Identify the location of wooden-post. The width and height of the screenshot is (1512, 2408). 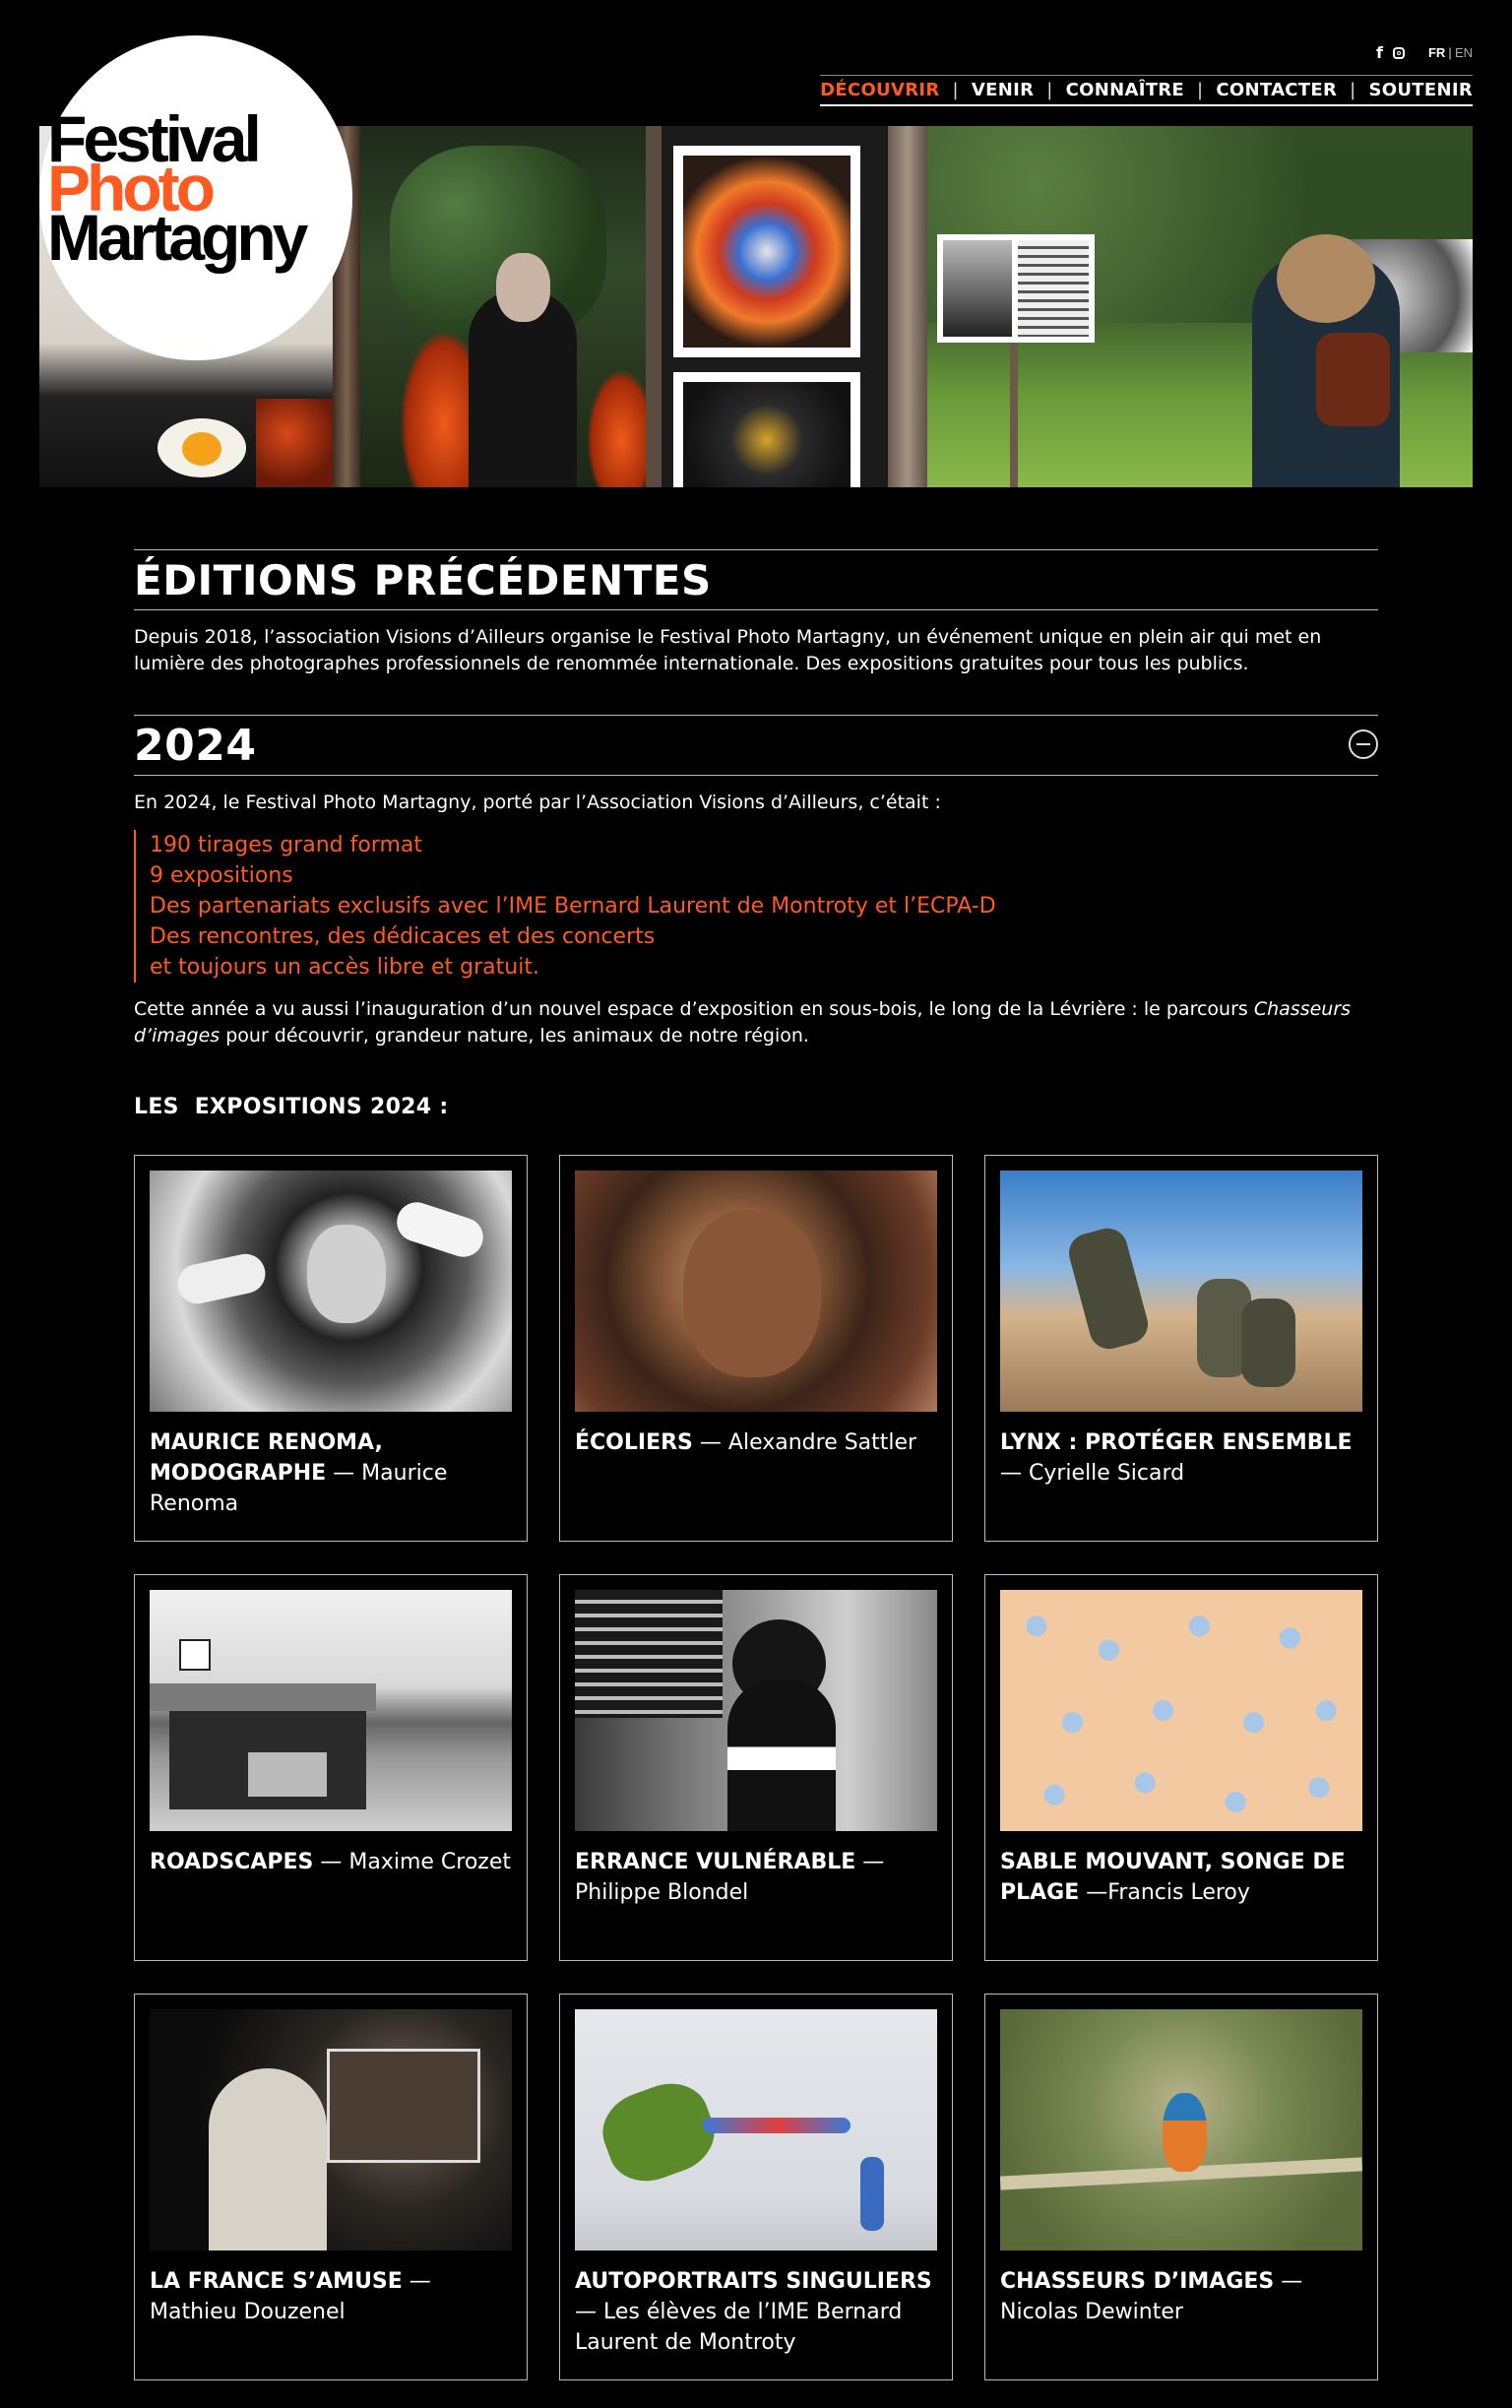
(907, 306).